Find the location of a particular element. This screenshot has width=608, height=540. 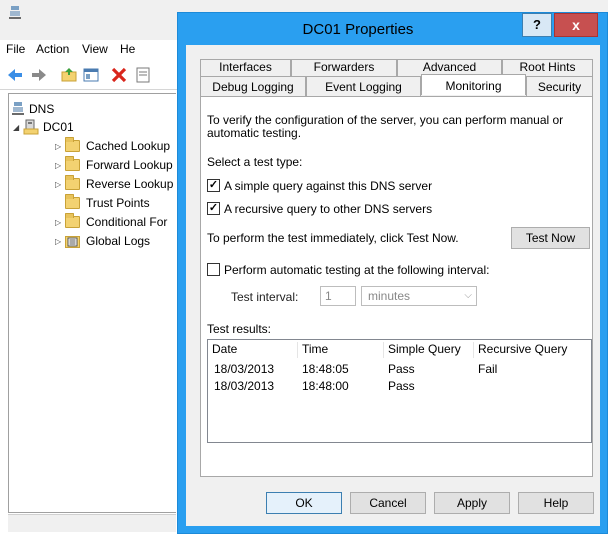

tab-event-logging: Event Logging is located at coordinates (363, 86).